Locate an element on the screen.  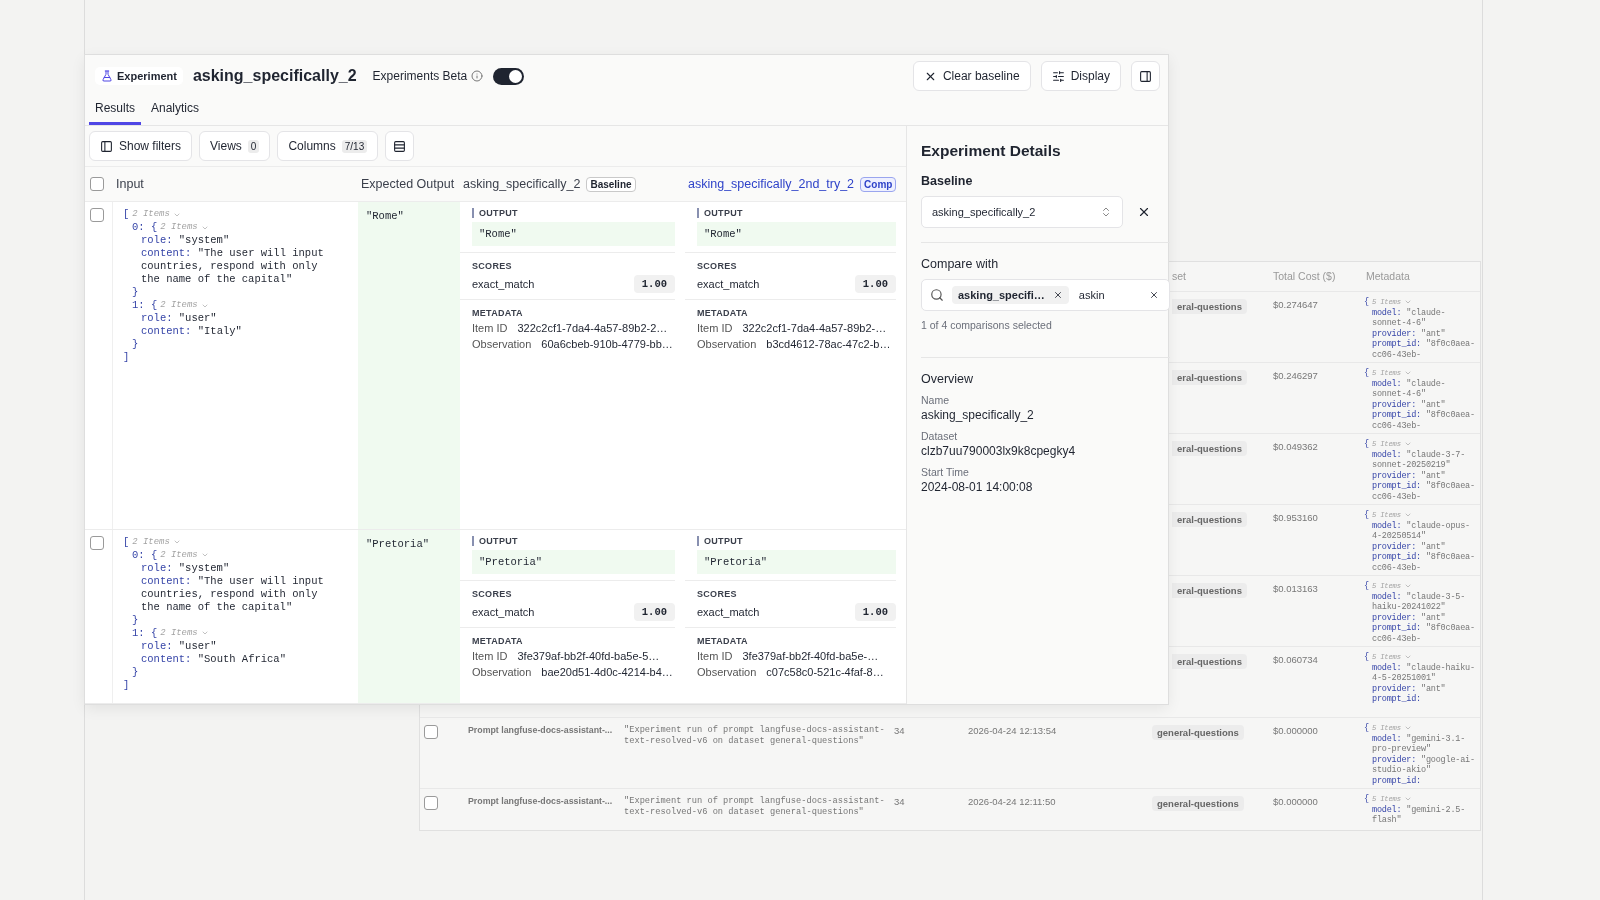
json-line: model: "gemini-3.1-pro-preview" is located at coordinates (1419, 744).